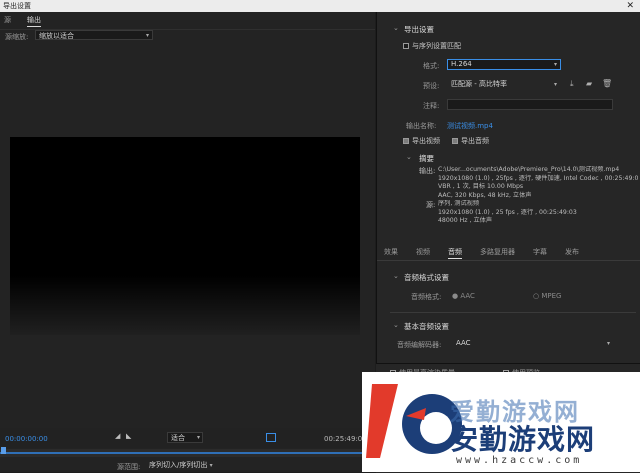  I want to click on window-title: 导出设置, so click(17, 6).